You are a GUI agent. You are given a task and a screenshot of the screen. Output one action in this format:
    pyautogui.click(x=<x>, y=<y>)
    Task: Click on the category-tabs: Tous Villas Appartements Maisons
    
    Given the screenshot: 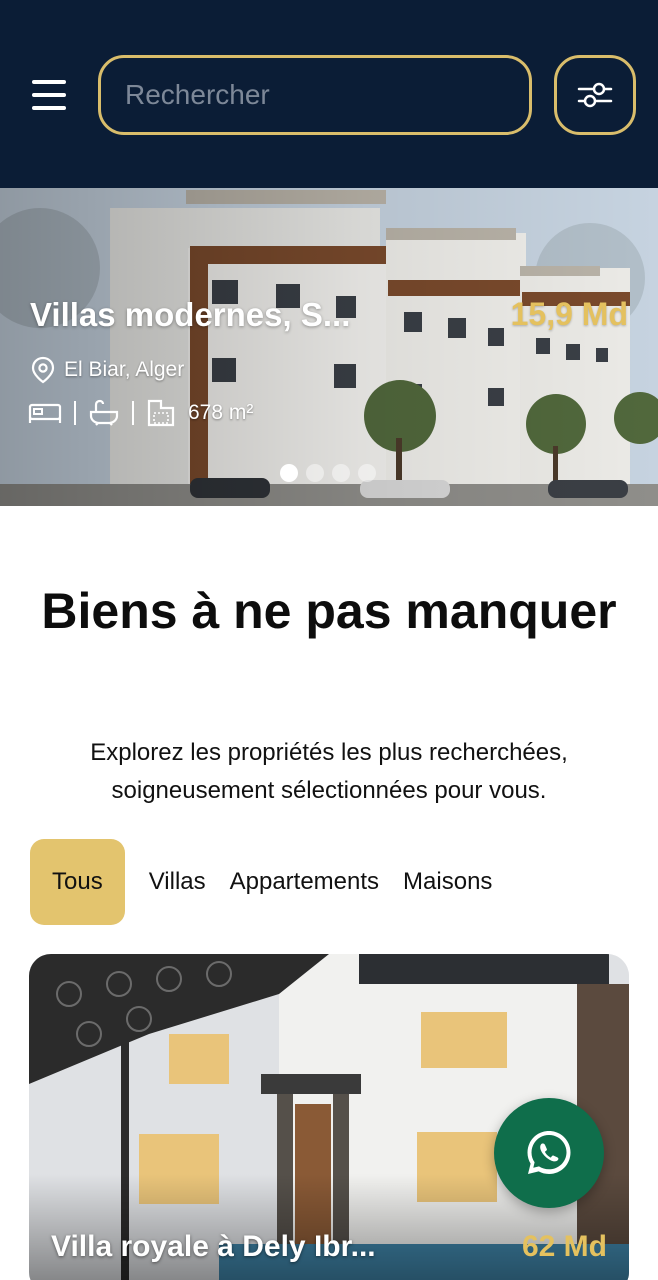 What is the action you would take?
    pyautogui.click(x=261, y=882)
    